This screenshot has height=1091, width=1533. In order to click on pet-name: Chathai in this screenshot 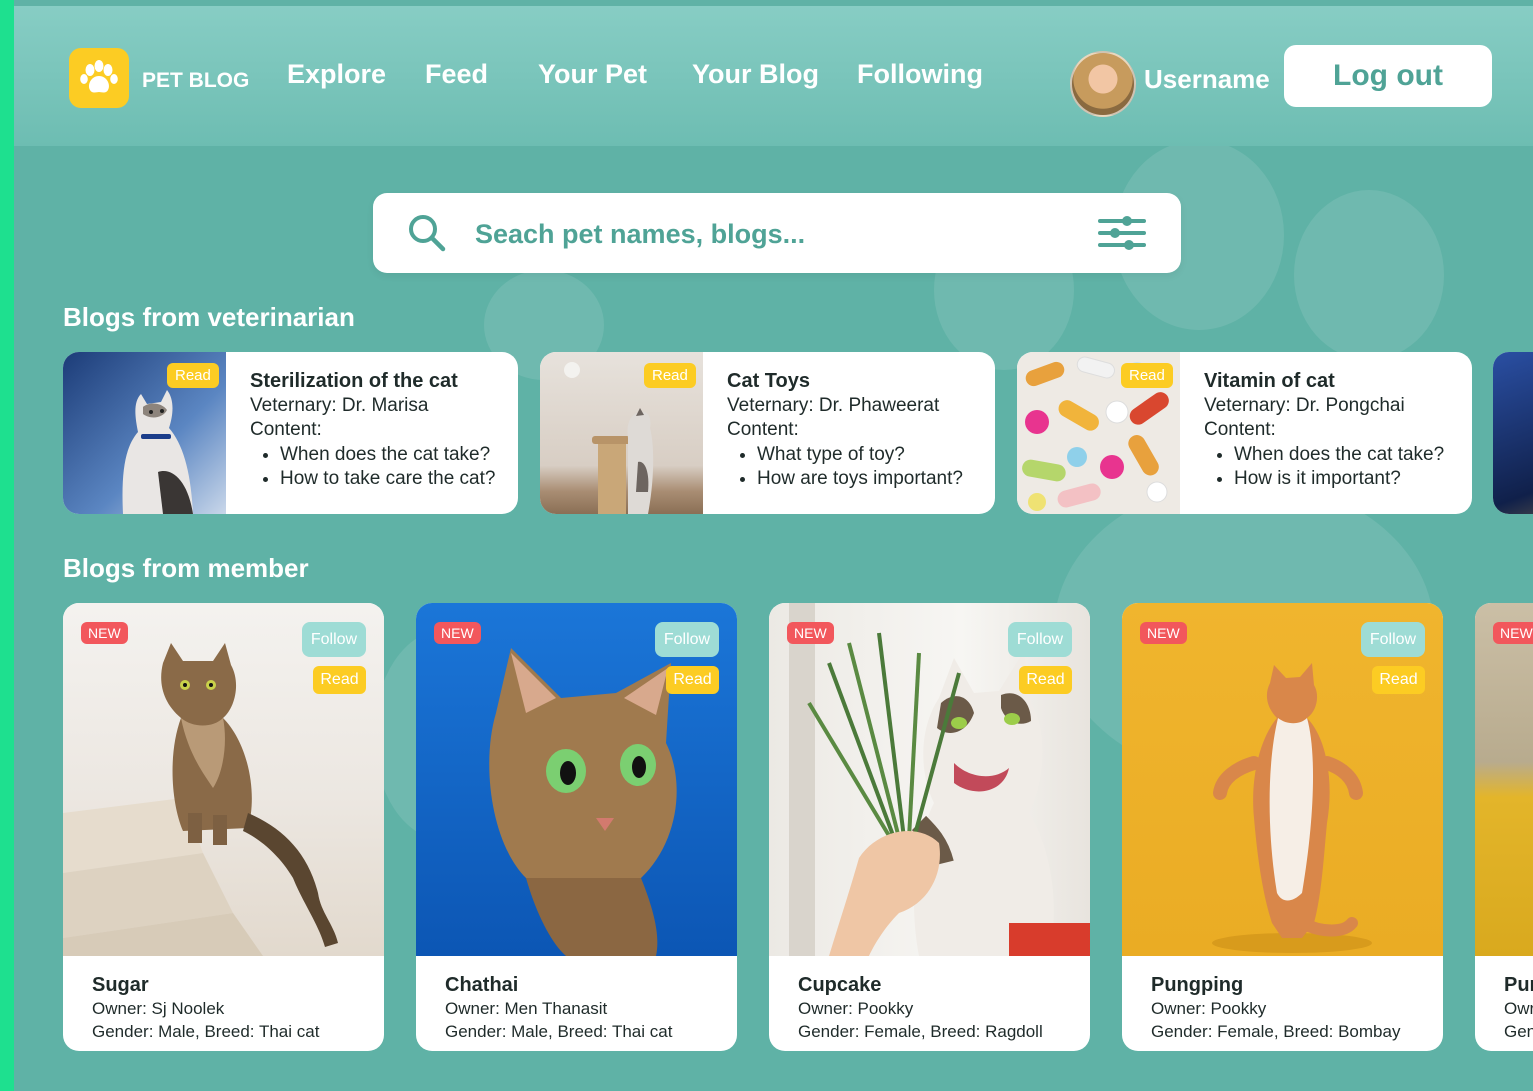, I will do `click(558, 985)`.